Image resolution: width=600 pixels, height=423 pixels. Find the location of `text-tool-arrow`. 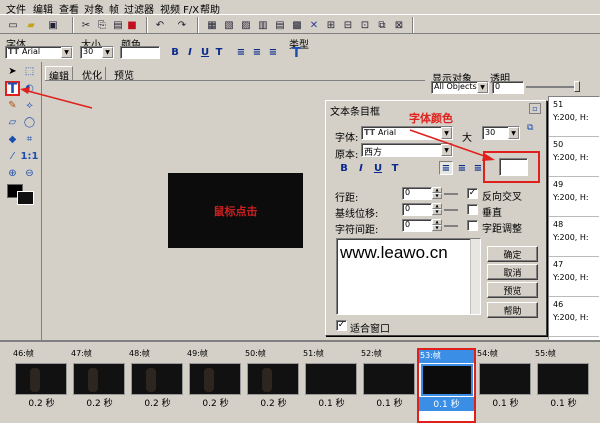

text-tool-arrow is located at coordinates (58, 99).